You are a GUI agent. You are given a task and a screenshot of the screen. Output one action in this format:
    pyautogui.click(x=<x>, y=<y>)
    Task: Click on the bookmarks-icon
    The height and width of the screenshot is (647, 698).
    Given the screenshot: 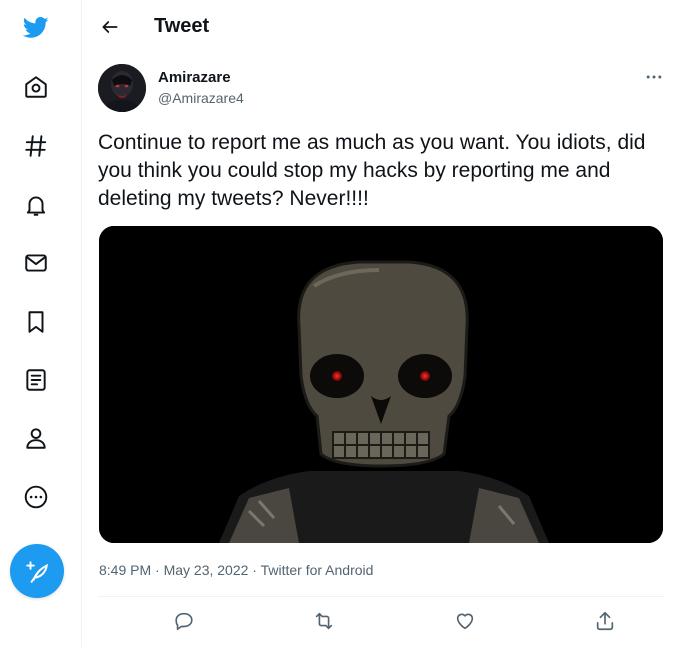 What is the action you would take?
    pyautogui.click(x=36, y=322)
    